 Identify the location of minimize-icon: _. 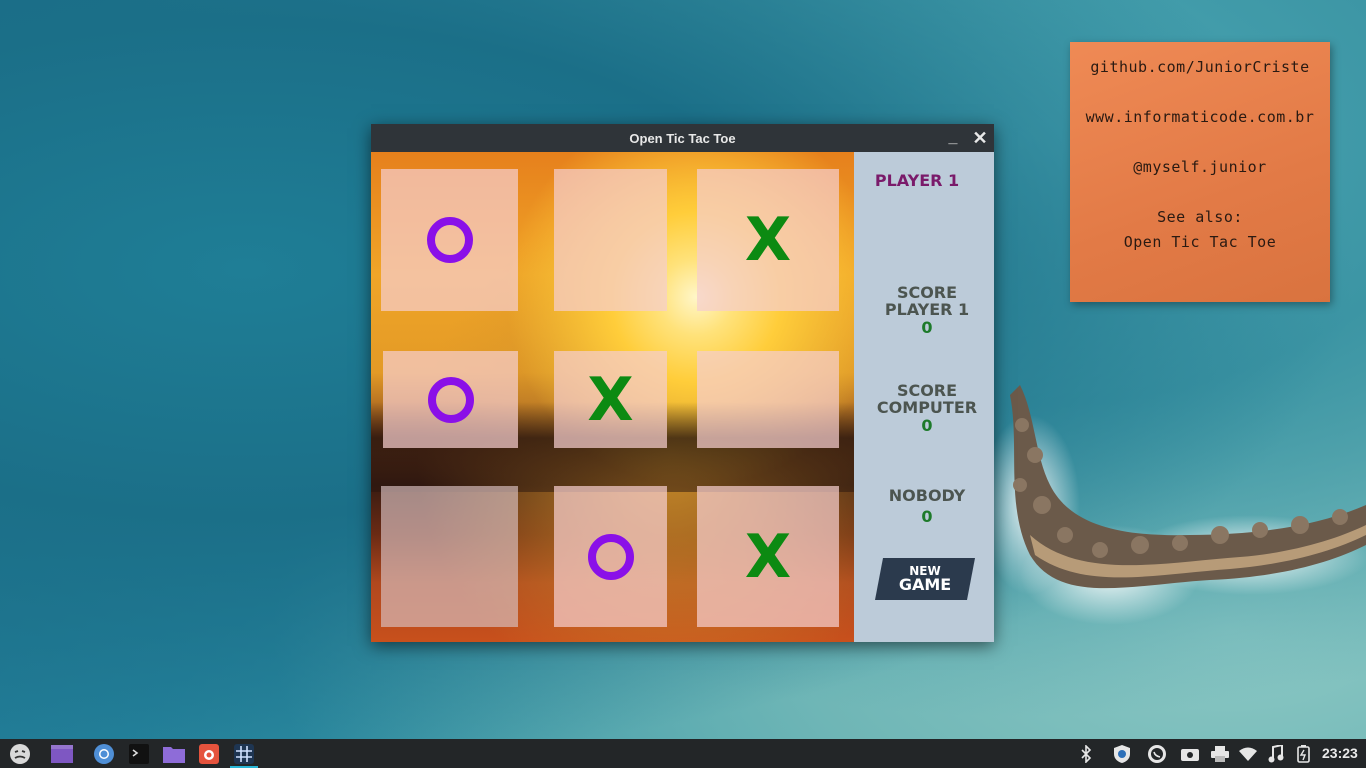
(953, 137).